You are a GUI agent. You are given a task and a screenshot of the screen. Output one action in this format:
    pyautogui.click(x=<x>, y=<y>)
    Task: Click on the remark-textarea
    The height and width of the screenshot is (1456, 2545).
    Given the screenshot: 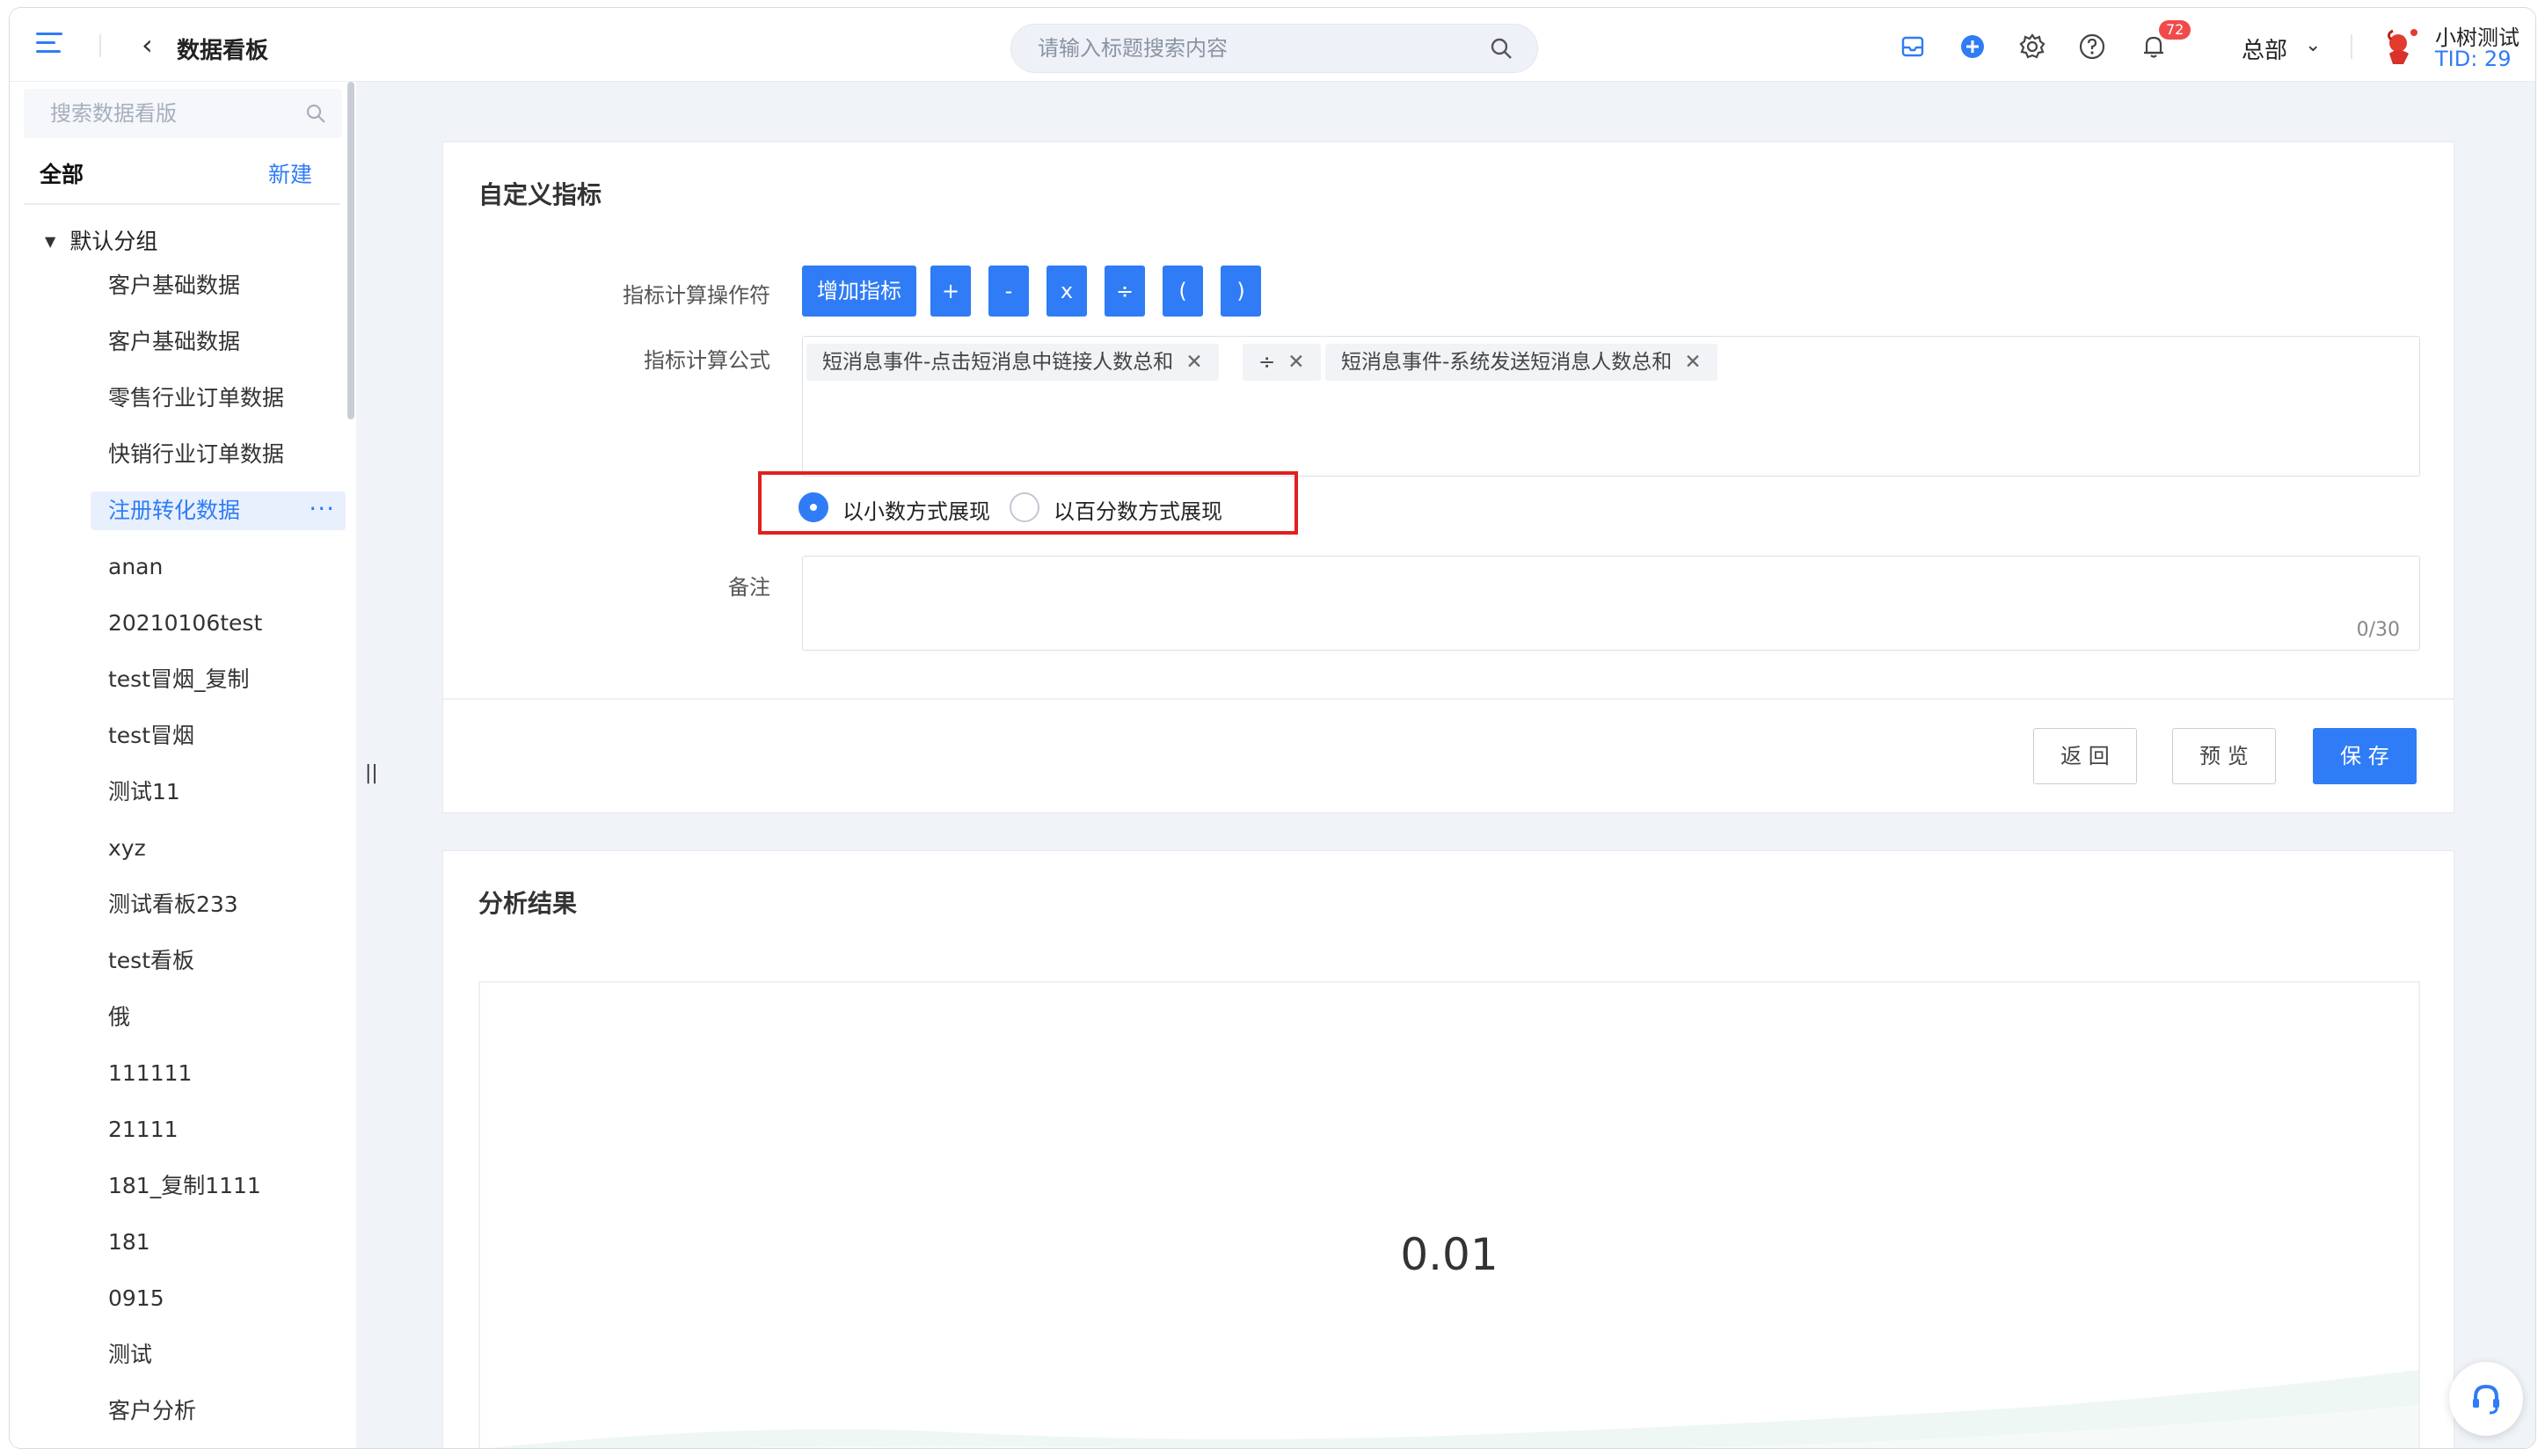 What is the action you would take?
    pyautogui.click(x=1611, y=603)
    